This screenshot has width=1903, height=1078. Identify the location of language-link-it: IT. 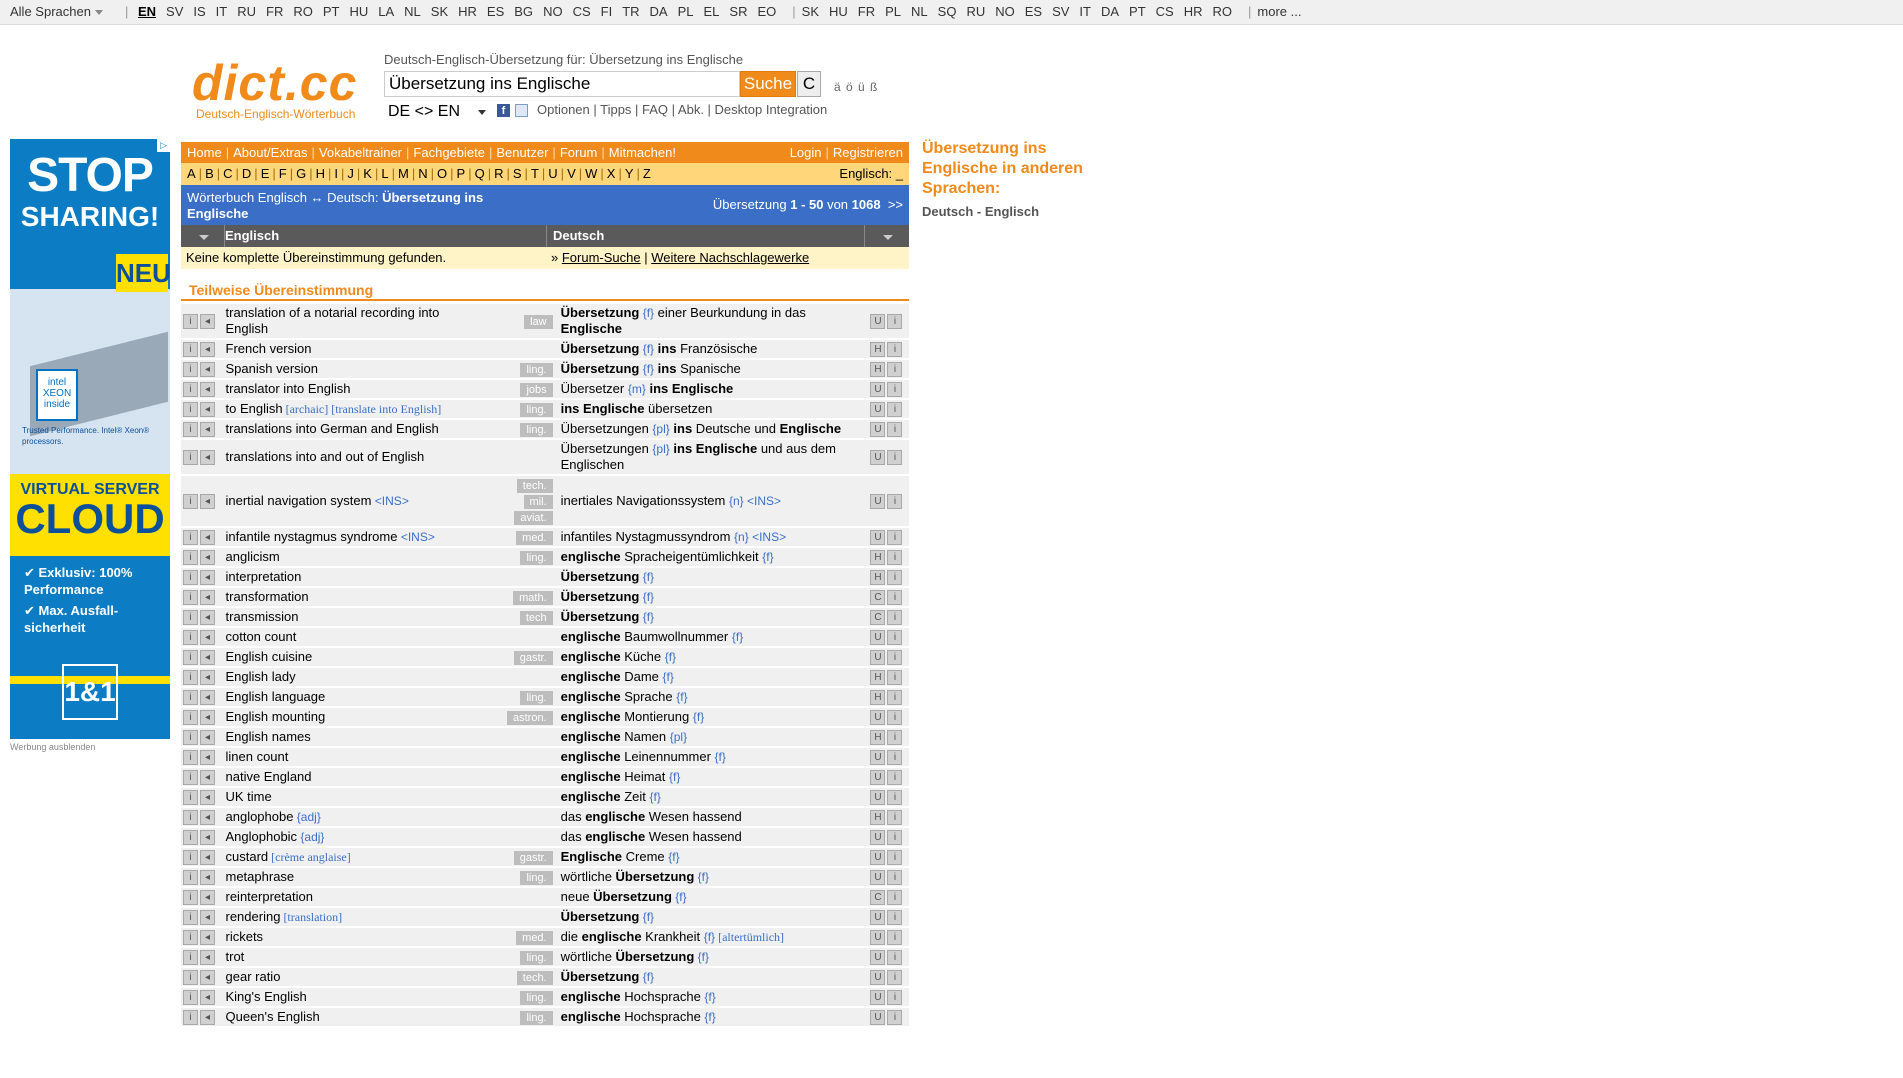
(1085, 11).